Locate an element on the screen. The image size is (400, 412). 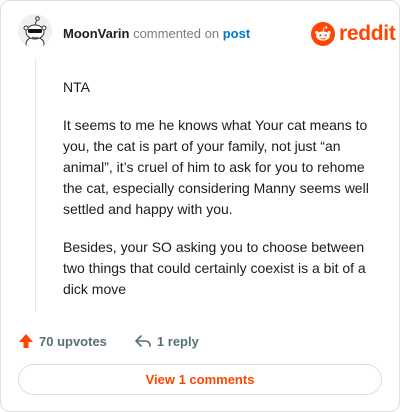
thread-line is located at coordinates (35, 185).